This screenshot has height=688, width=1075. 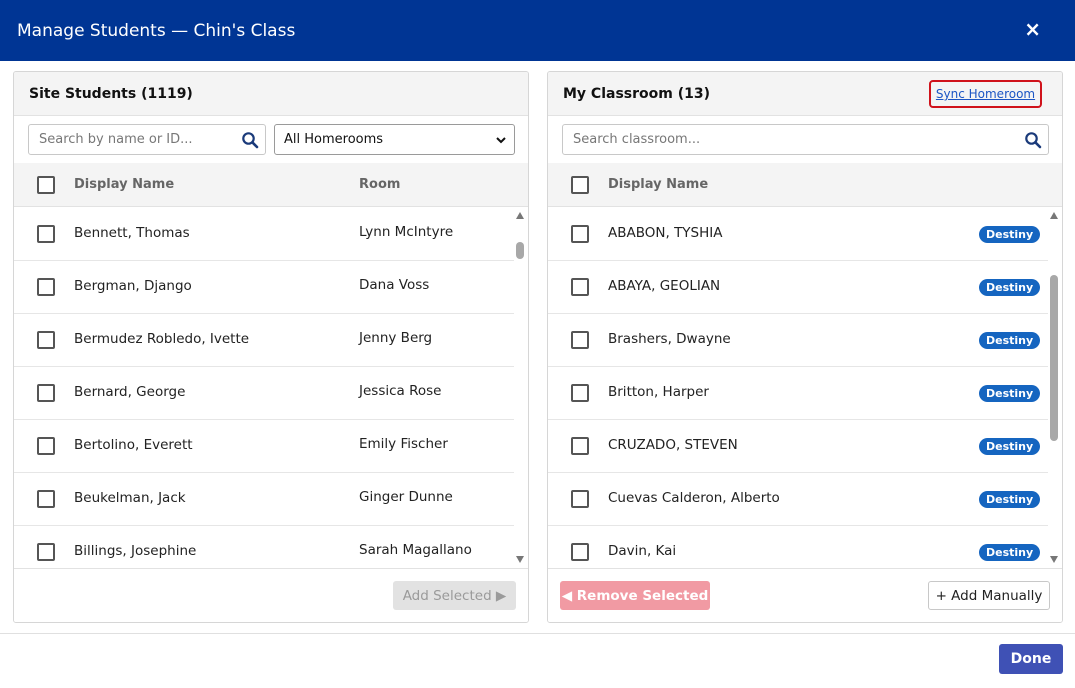 I want to click on student-name: Bertolino, Everett, so click(x=133, y=445).